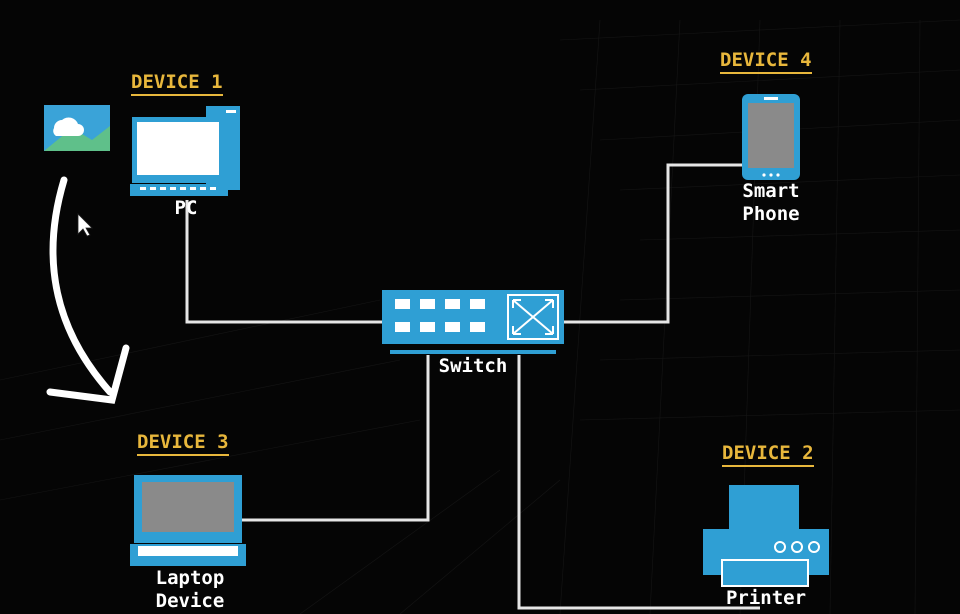 Image resolution: width=960 pixels, height=614 pixels. I want to click on cable-pc-switch, so click(284, 262).